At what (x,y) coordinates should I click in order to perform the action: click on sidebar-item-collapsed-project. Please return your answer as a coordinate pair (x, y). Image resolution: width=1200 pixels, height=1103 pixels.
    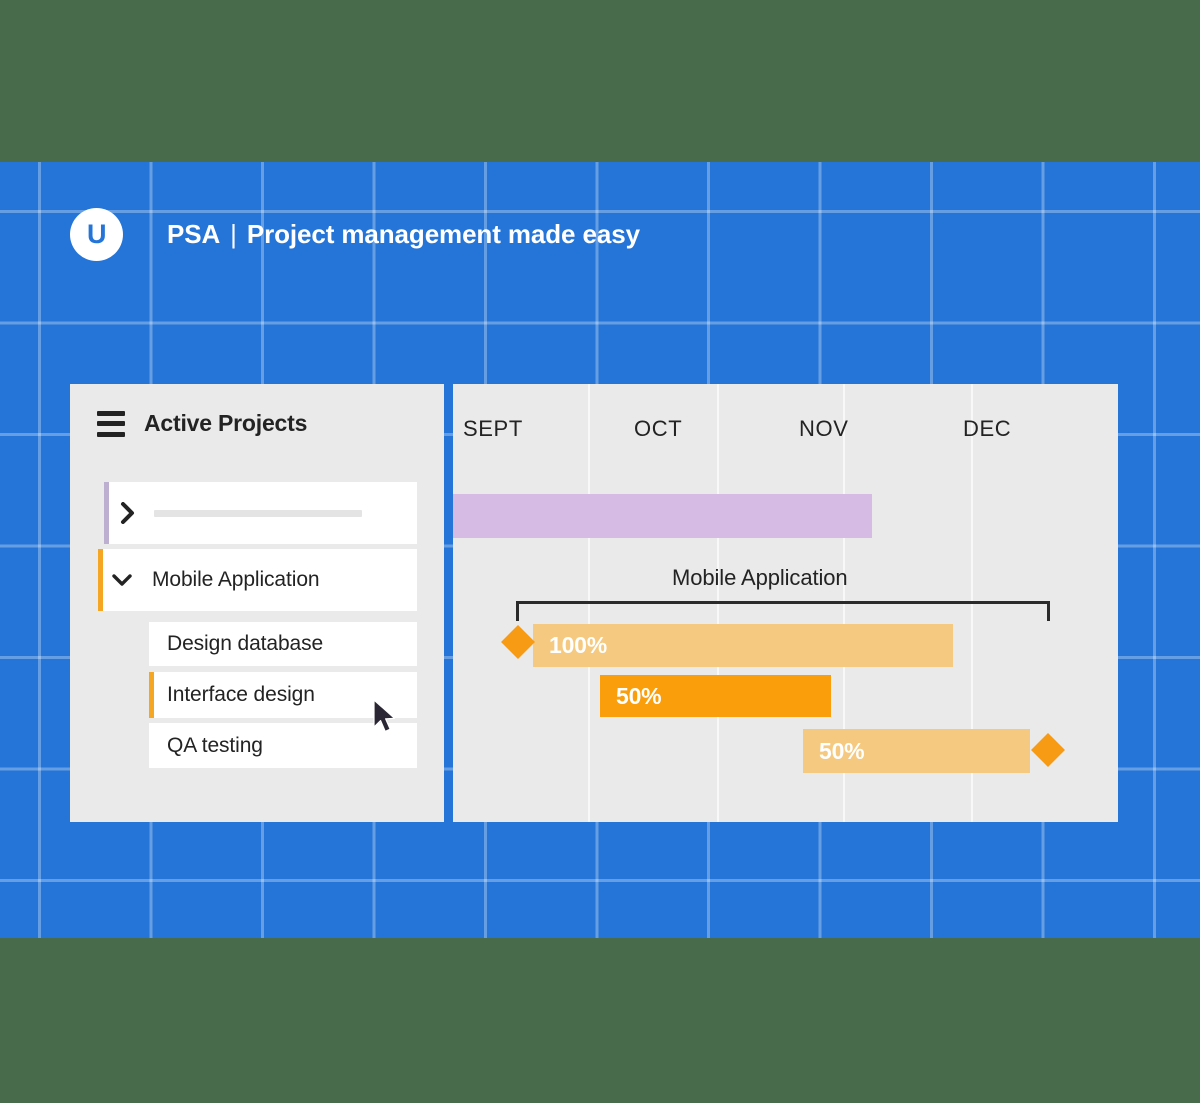
    Looking at the image, I should click on (260, 513).